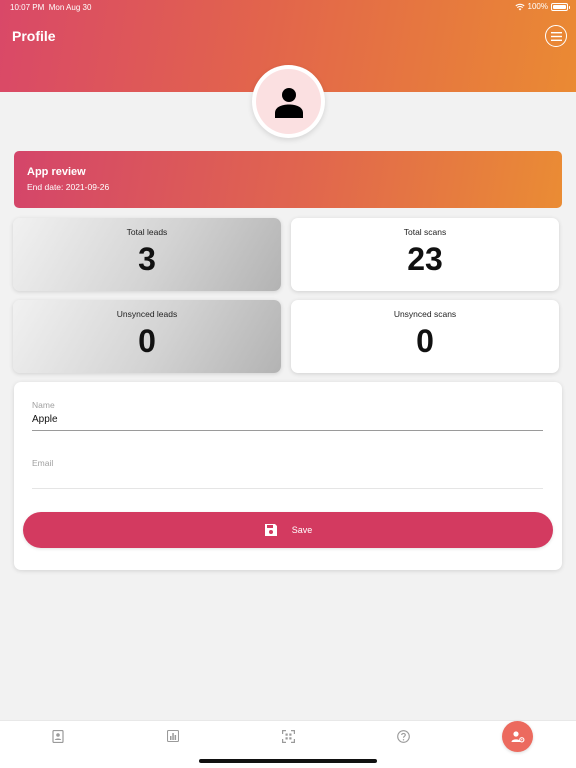 The image size is (576, 768). Describe the element at coordinates (147, 232) in the screenshot. I see `stat-label: Total leads` at that location.